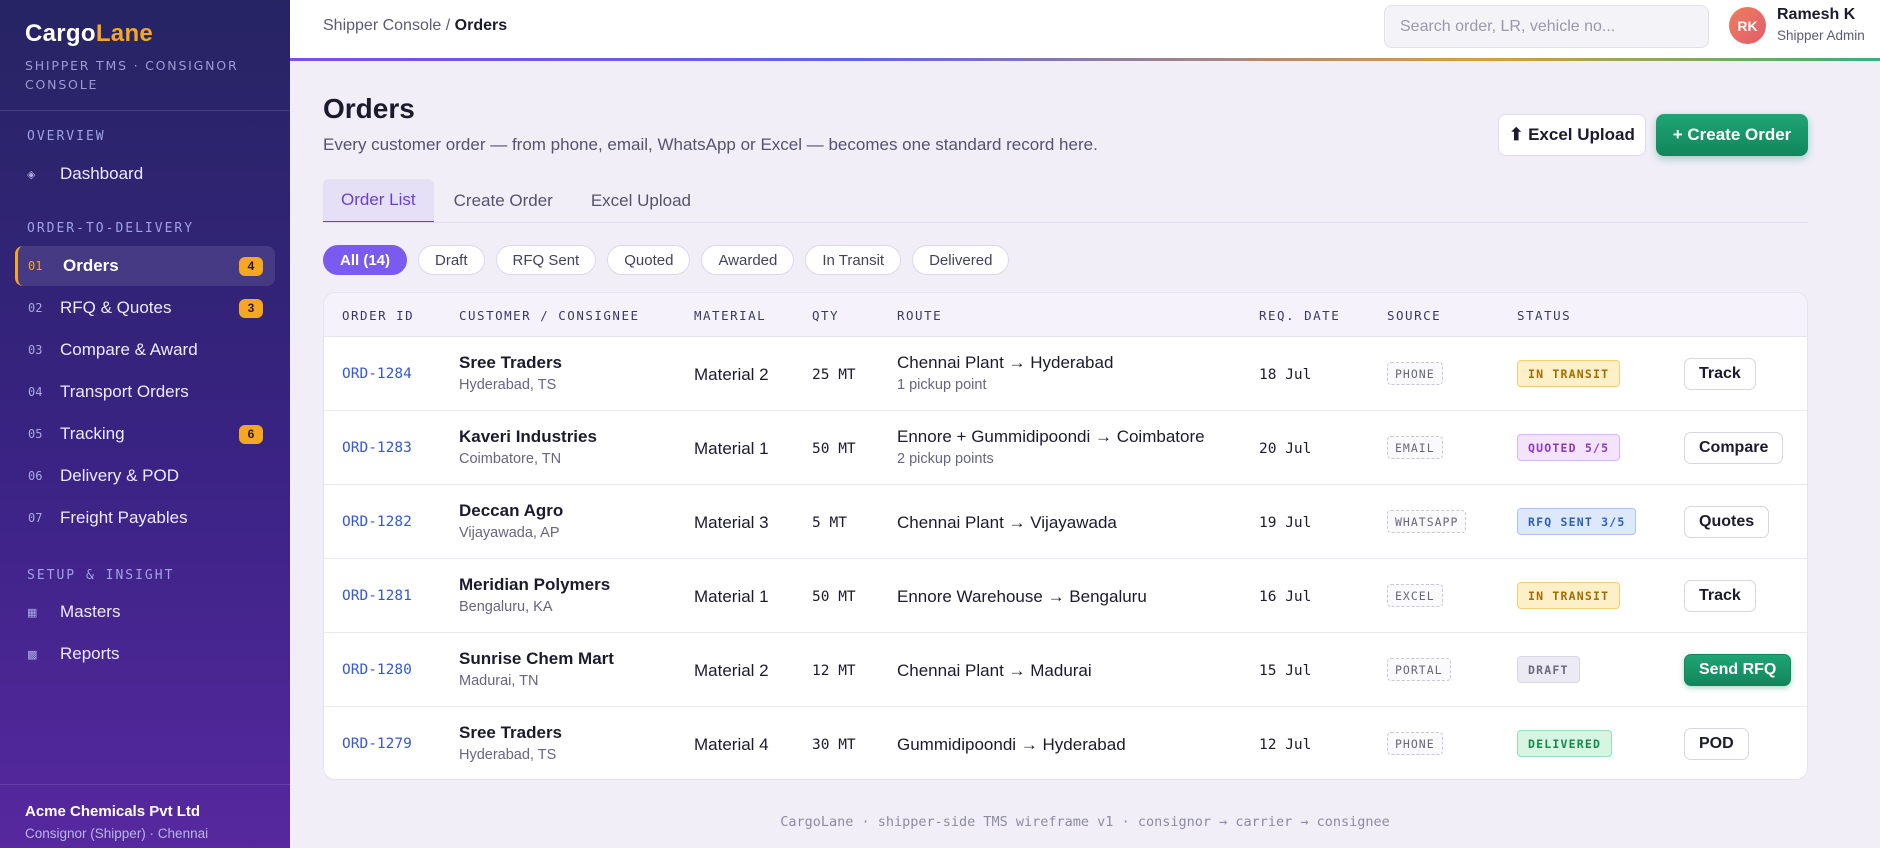  I want to click on tab-create-order: Create Order, so click(503, 201).